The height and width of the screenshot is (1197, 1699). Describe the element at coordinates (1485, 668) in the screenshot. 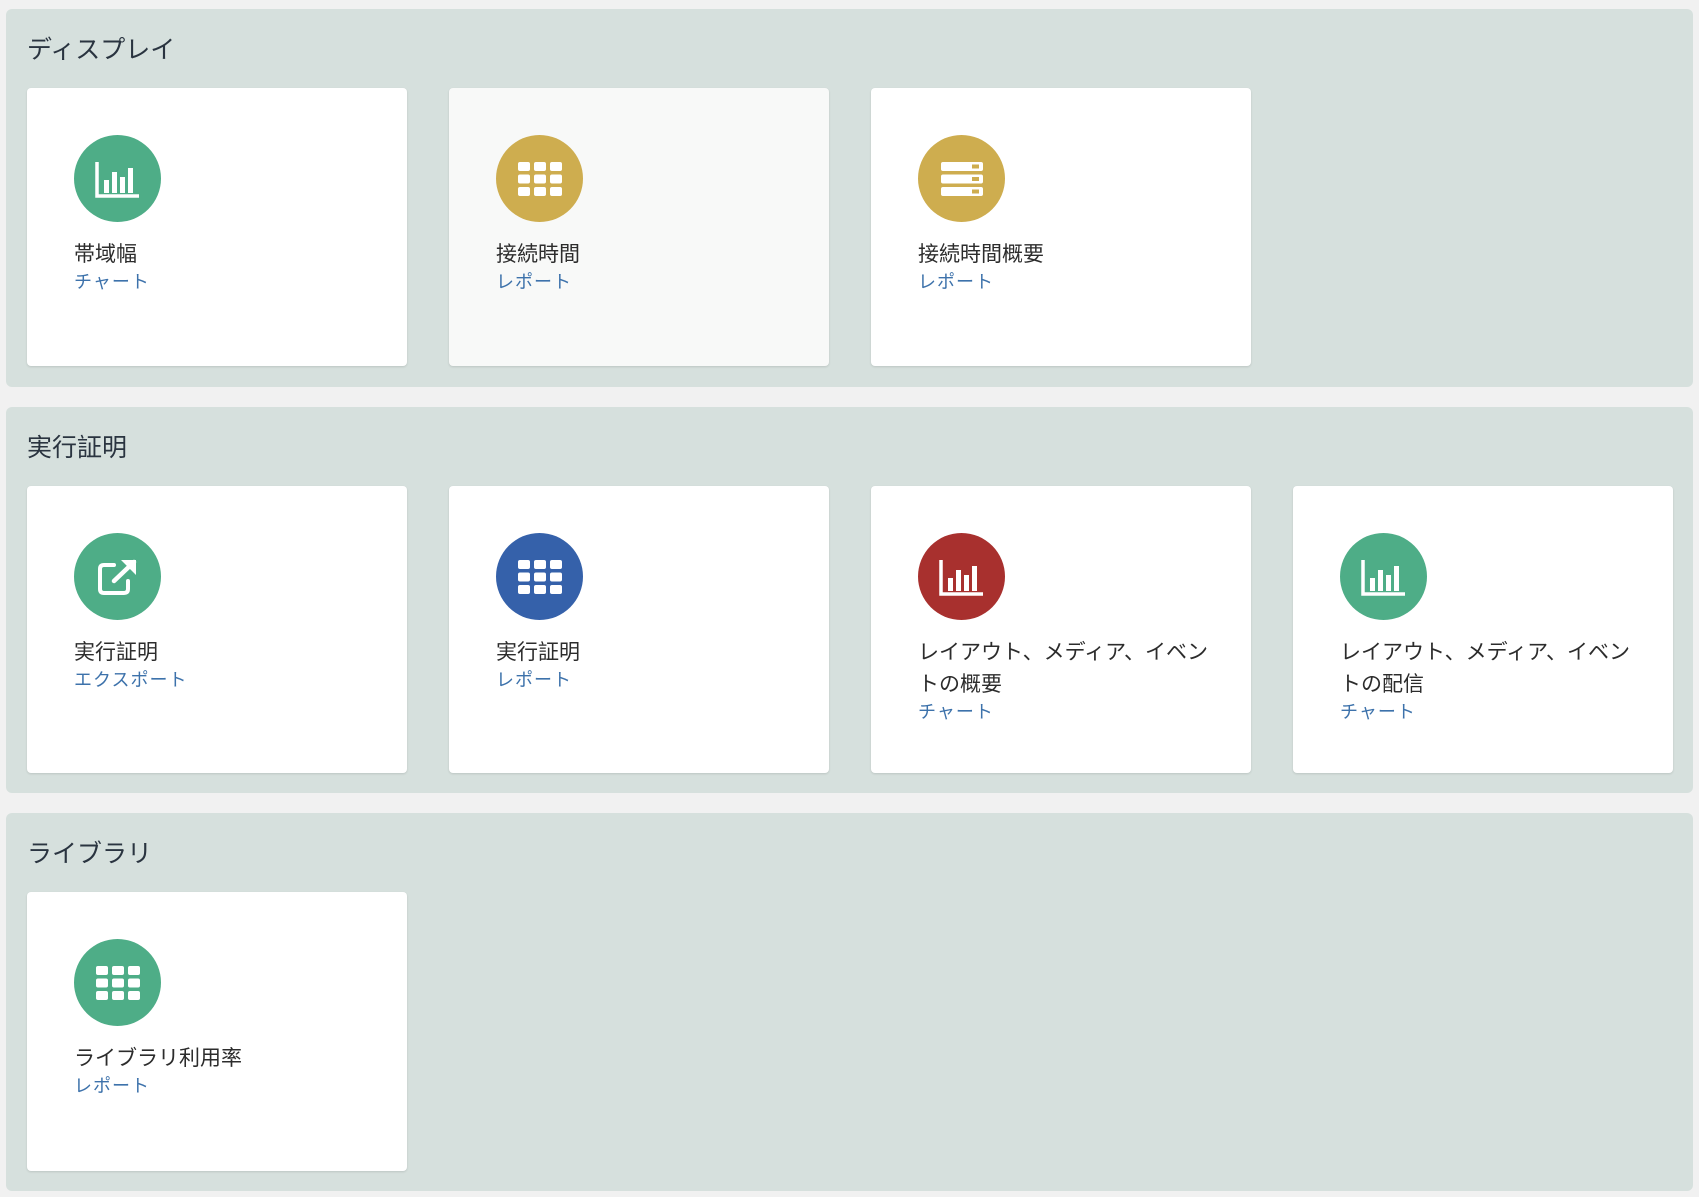

I see `card-title-text: レイアウト、メディア、イベントの配信` at that location.